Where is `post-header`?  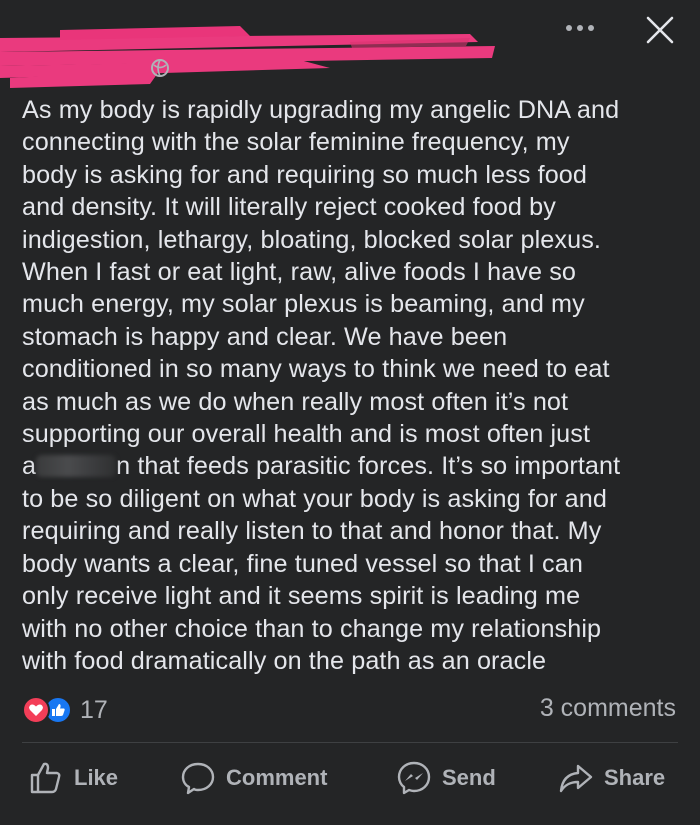
post-header is located at coordinates (350, 45).